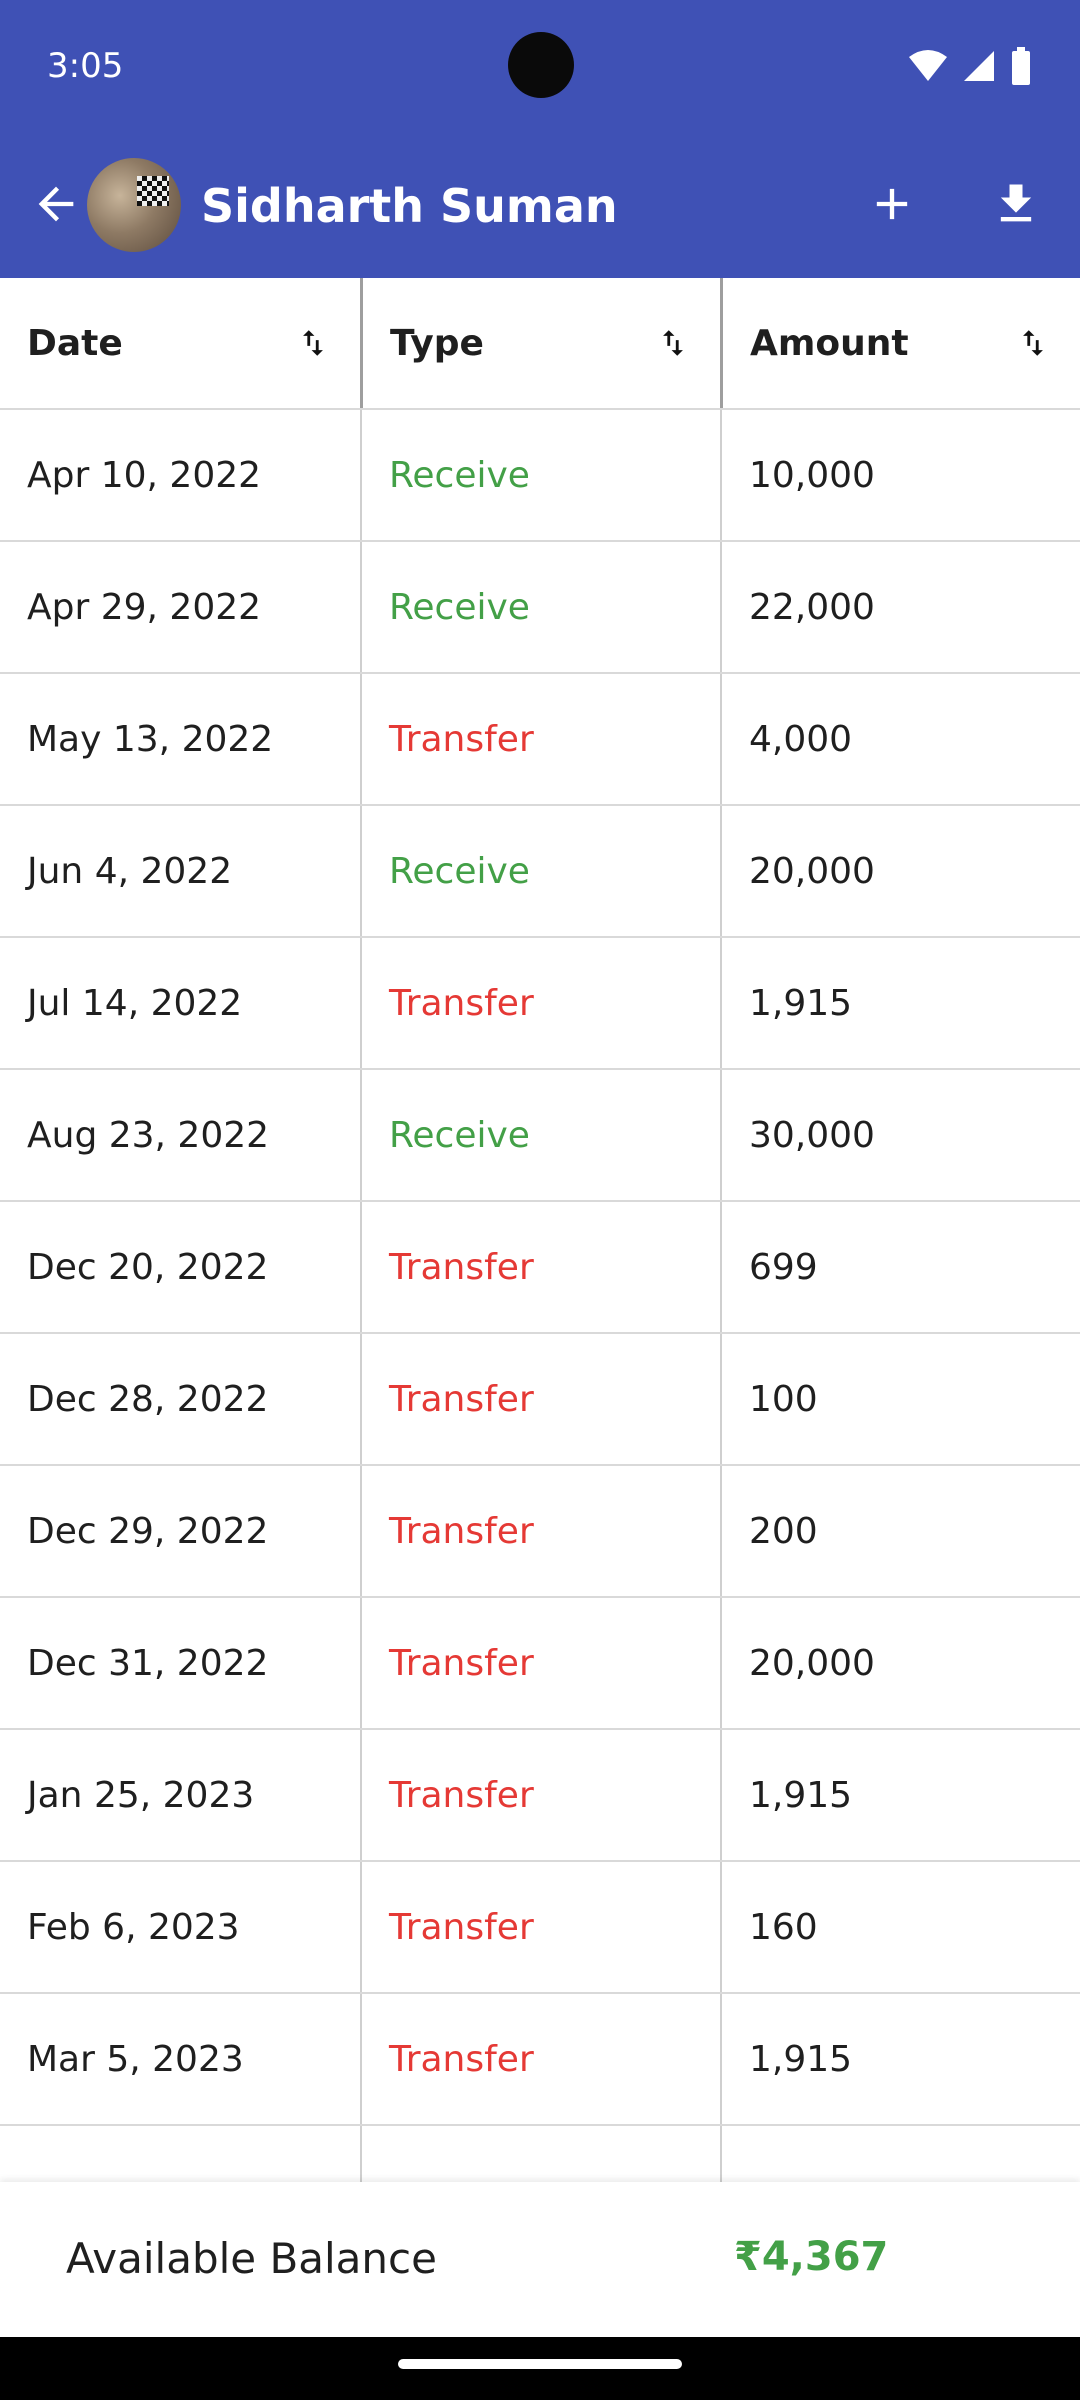 The width and height of the screenshot is (1080, 2400). What do you see at coordinates (180, 343) in the screenshot?
I see `column-header-date: Date` at bounding box center [180, 343].